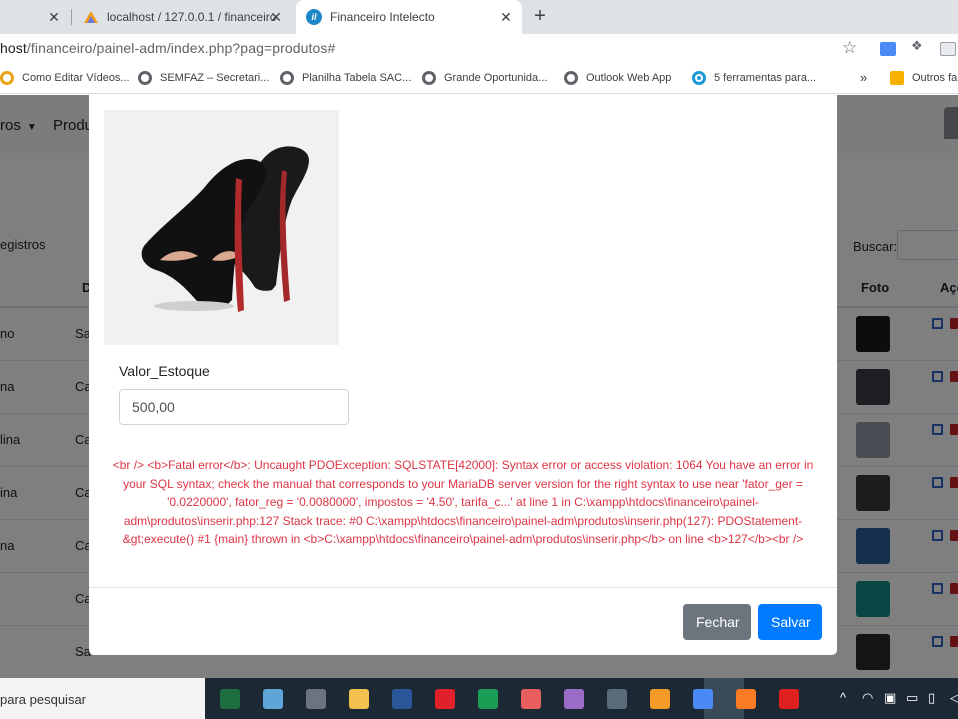 This screenshot has height=719, width=958. I want to click on chevron-up-icon: ^, so click(843, 697).